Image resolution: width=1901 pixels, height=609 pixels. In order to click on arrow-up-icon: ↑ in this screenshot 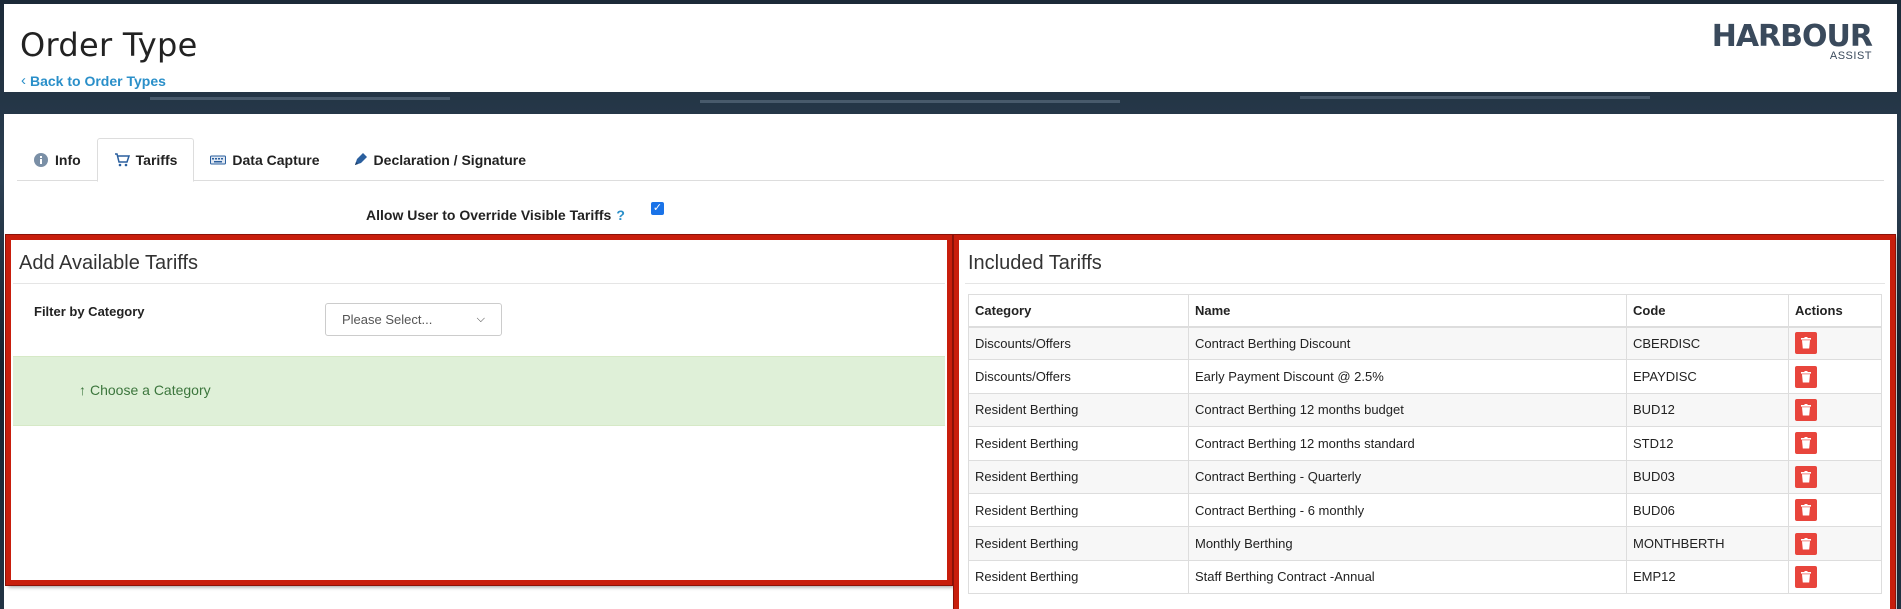, I will do `click(82, 390)`.